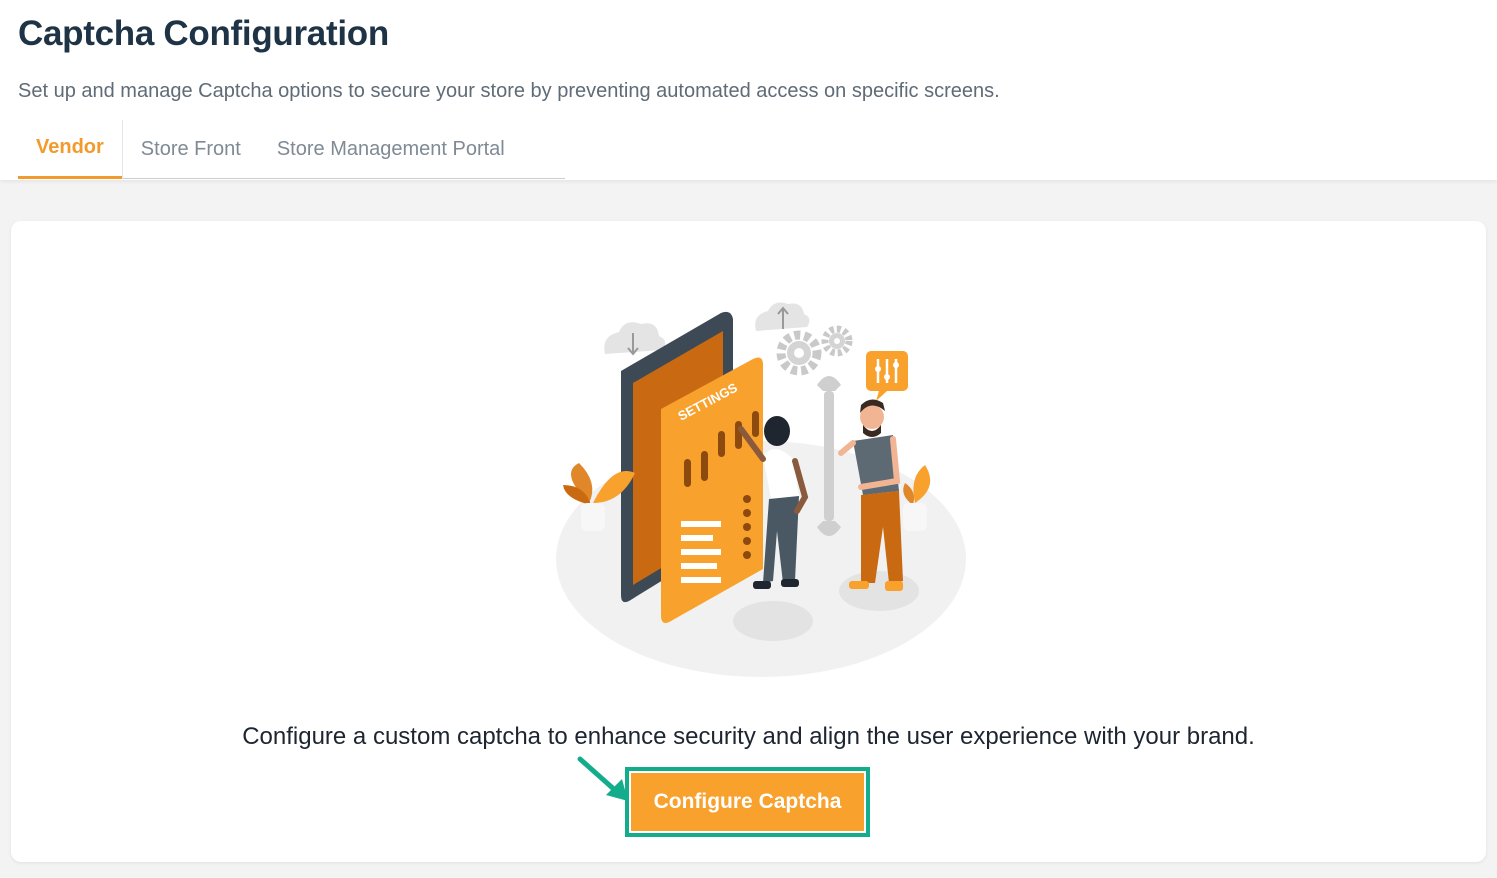 This screenshot has height=878, width=1497. I want to click on tab-vendor: Vendor, so click(70, 149).